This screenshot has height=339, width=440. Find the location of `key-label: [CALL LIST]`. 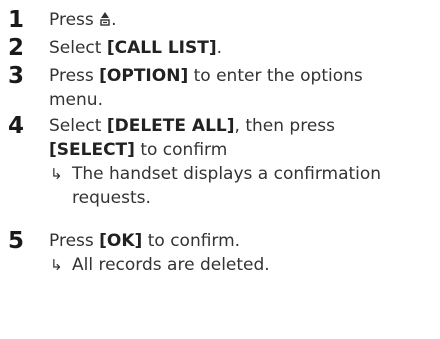

key-label: [CALL LIST] is located at coordinates (161, 48).